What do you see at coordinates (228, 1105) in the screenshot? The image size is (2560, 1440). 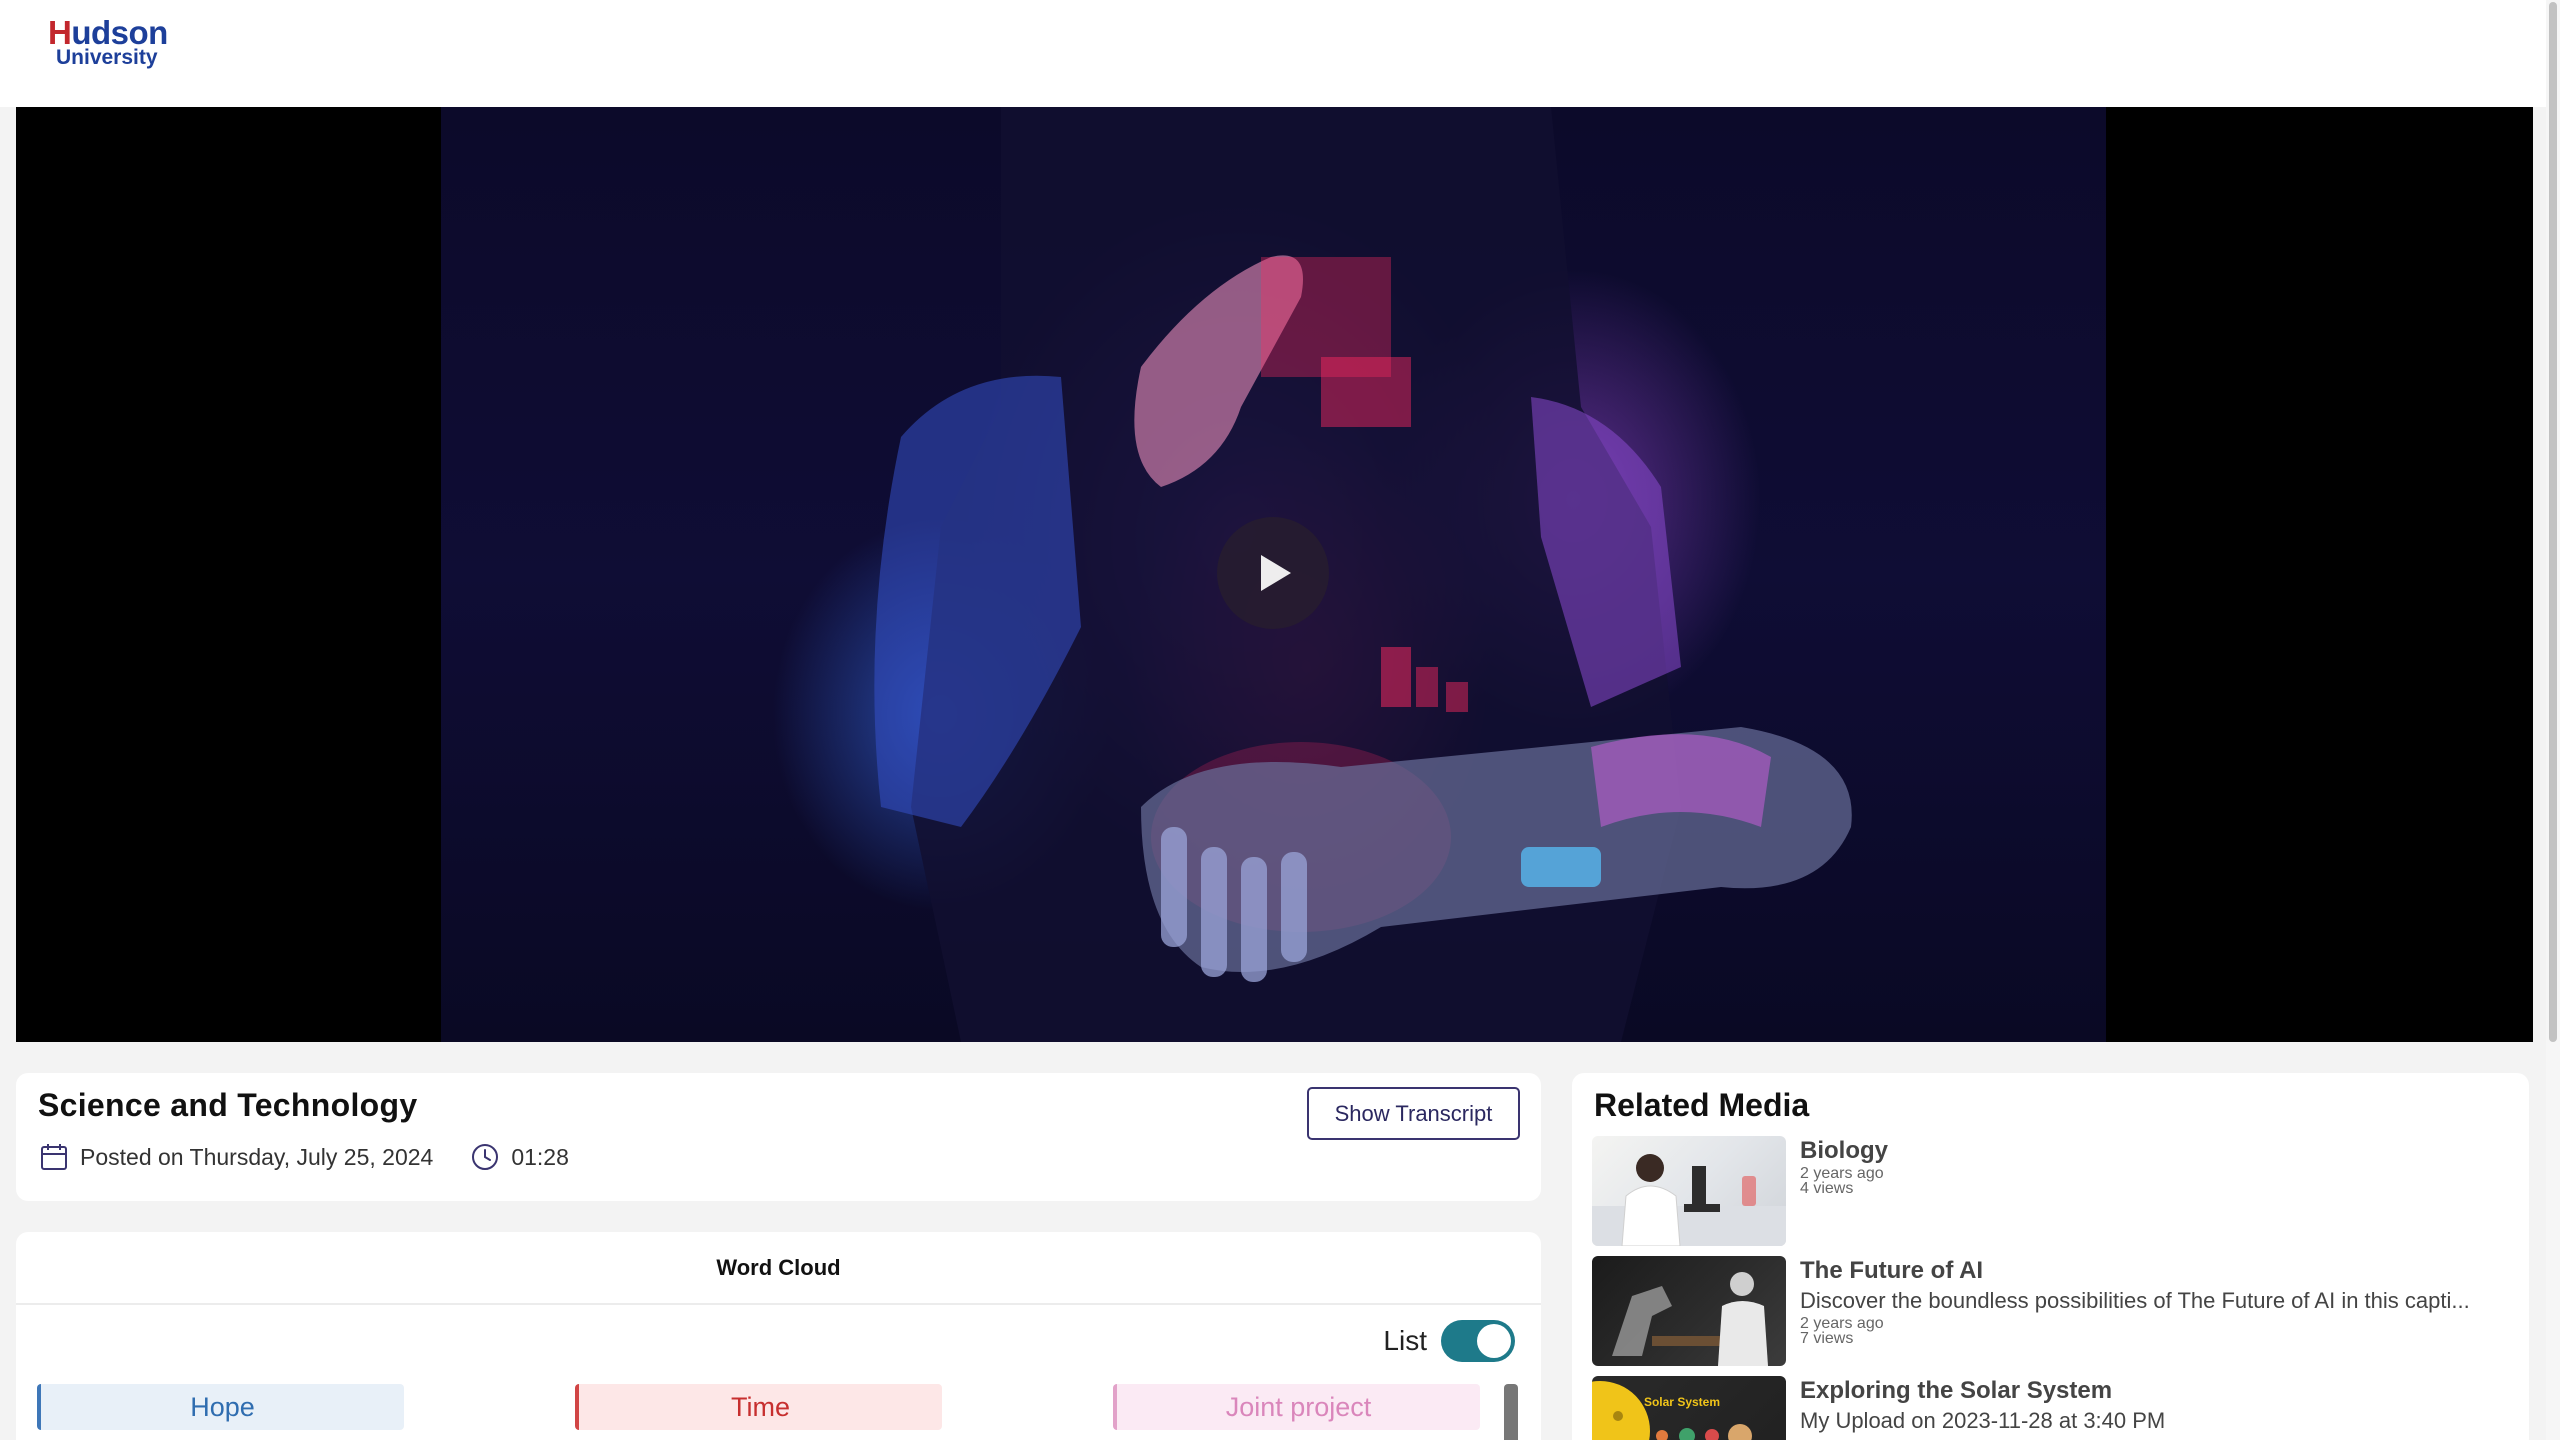 I see `video-title: Science and Technology` at bounding box center [228, 1105].